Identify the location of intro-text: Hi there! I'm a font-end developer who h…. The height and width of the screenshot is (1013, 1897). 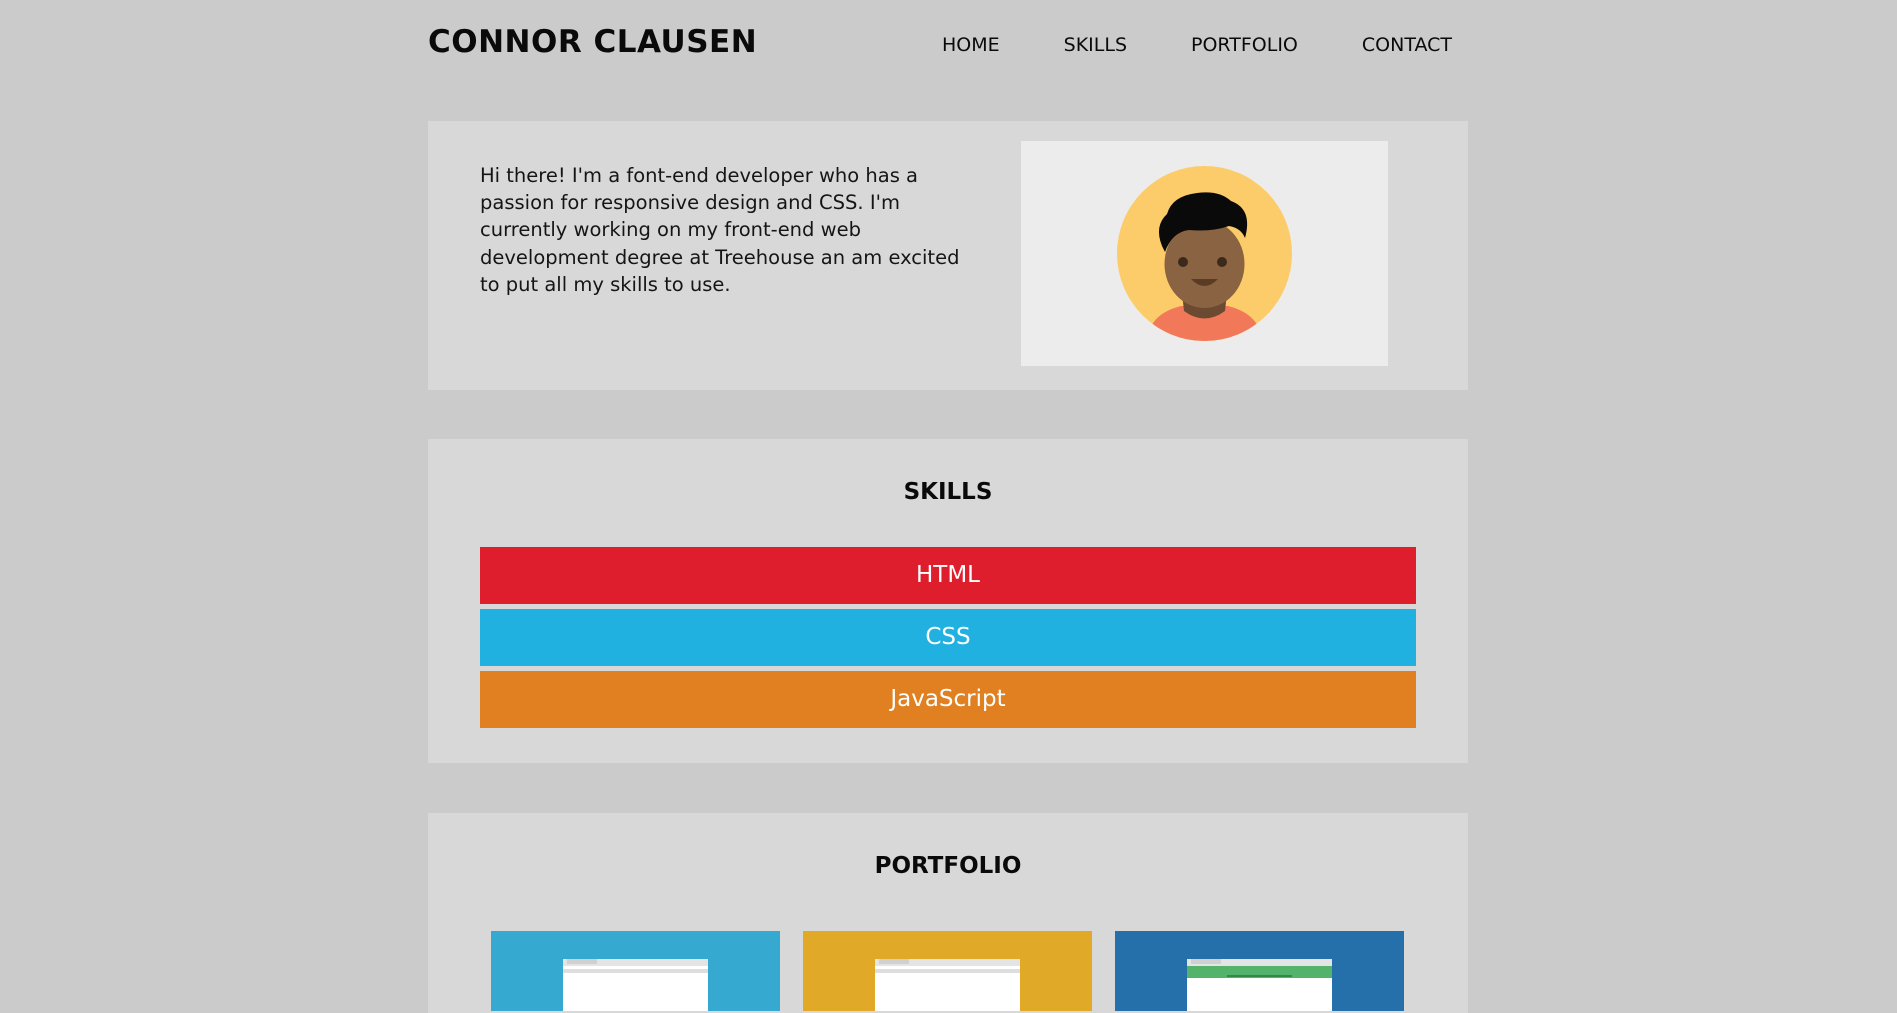
(720, 230).